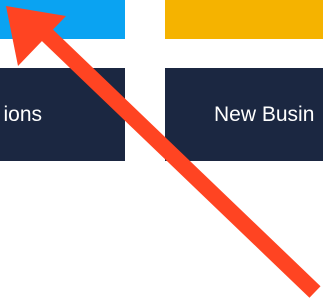 This screenshot has height=303, width=323. What do you see at coordinates (22, 114) in the screenshot?
I see `solutions-tile-label: ions` at bounding box center [22, 114].